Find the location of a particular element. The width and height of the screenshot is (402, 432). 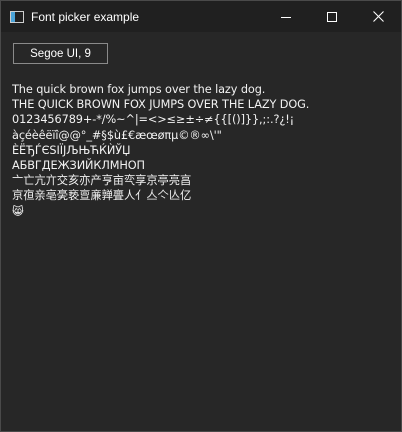

close-icon is located at coordinates (378, 16).